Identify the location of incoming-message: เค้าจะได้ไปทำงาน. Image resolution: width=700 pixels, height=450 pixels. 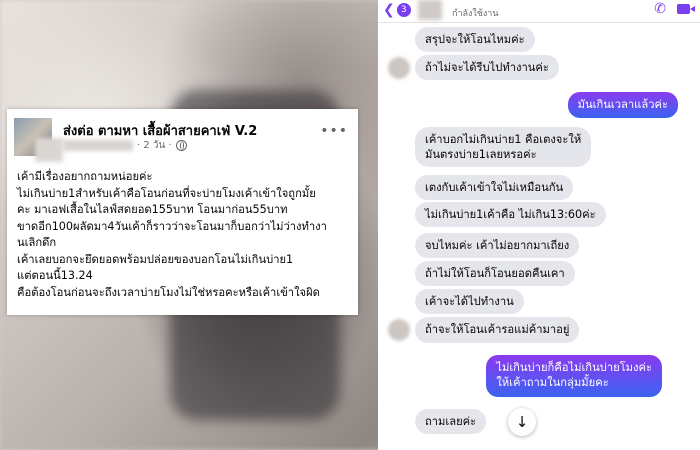
(469, 301).